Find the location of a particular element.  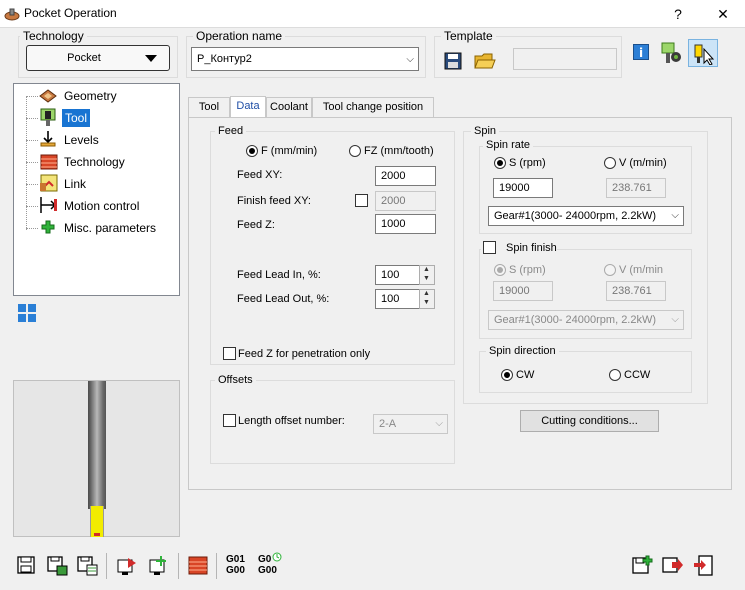

spin-s-input: 19000 is located at coordinates (523, 188).